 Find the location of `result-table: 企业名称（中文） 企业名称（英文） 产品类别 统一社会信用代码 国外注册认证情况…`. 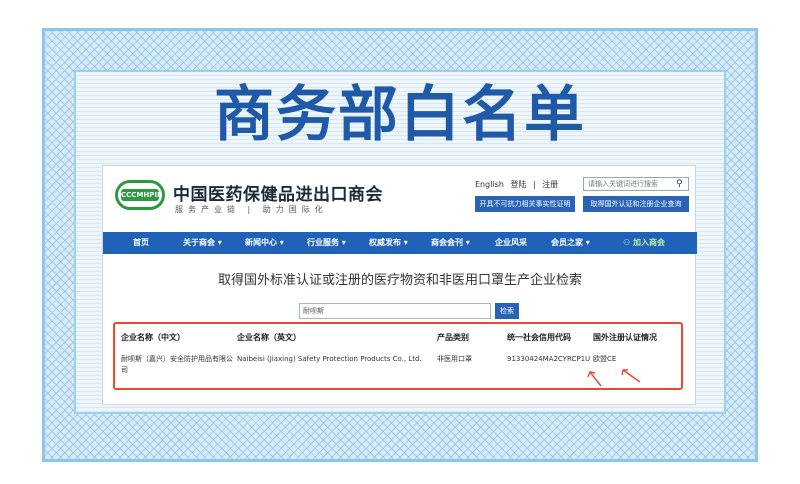

result-table: 企业名称（中文） 企业名称（英文） 产品类别 统一社会信用代码 国外注册认证情况… is located at coordinates (398, 356).